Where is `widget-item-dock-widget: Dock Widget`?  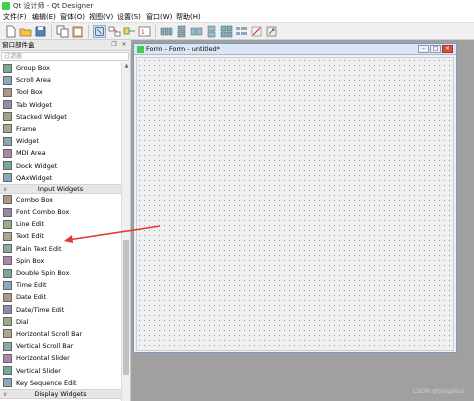
widget-item-dock-widget: Dock Widget is located at coordinates (60, 166).